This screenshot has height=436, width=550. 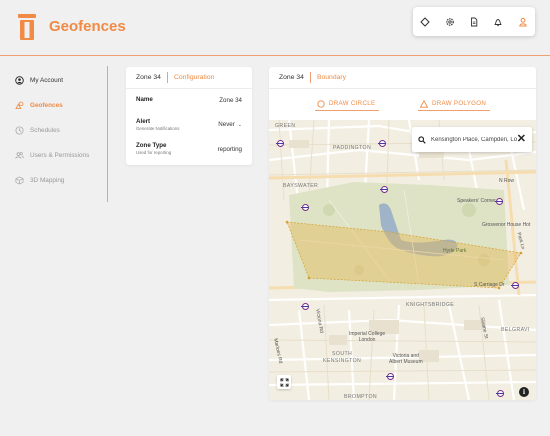 What do you see at coordinates (275, 28) in the screenshot?
I see `app-header: Geofences` at bounding box center [275, 28].